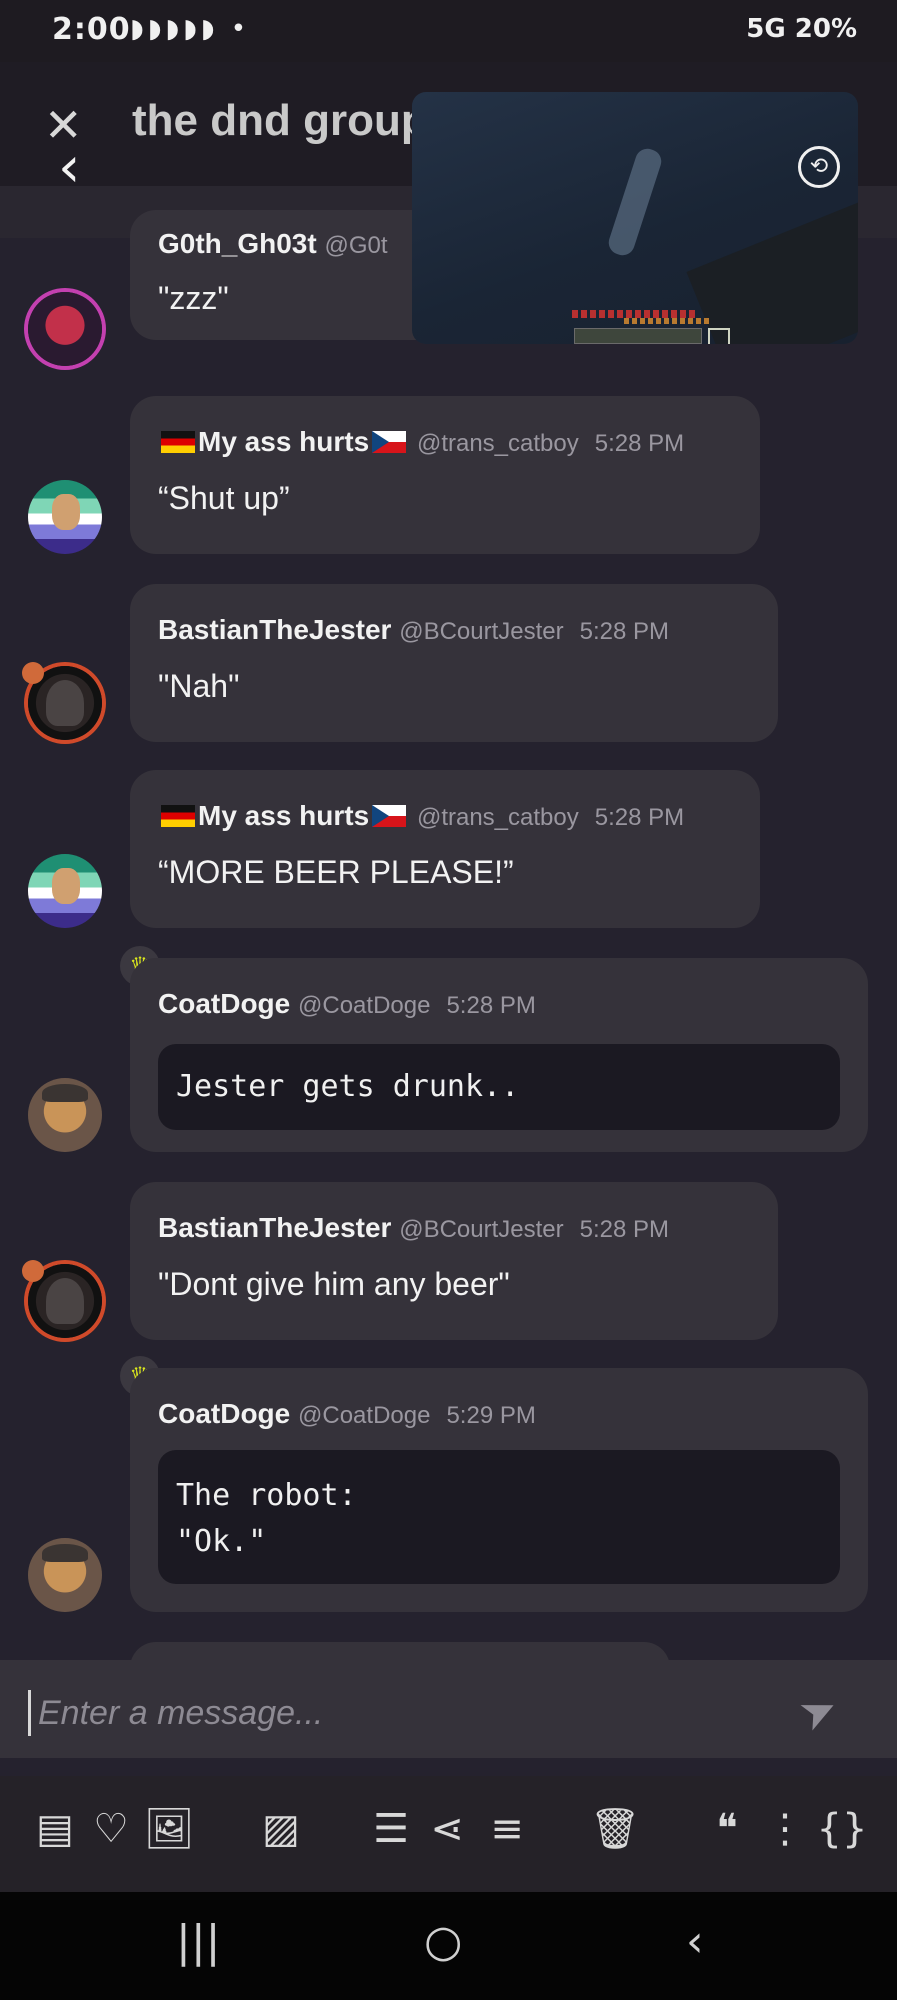 Image resolution: width=897 pixels, height=2000 pixels. Describe the element at coordinates (447, 1829) in the screenshot. I see `share-icon: ⋖` at that location.